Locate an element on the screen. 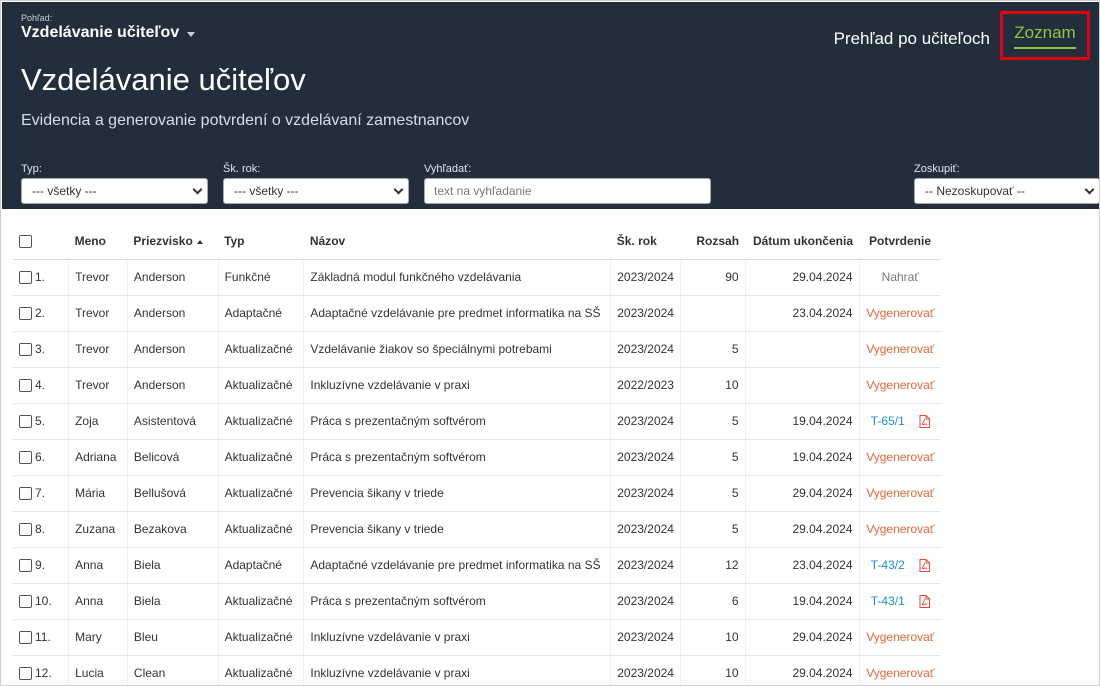  row-select-cell: 7. is located at coordinates (41, 493).